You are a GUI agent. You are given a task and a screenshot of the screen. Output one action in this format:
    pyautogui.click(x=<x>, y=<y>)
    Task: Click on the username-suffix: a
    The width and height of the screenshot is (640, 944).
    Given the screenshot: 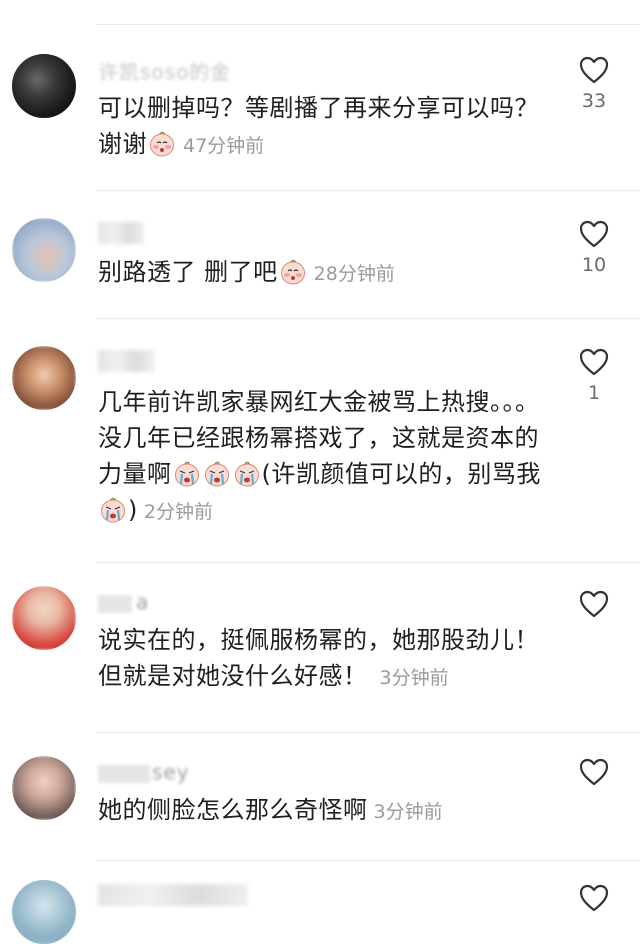 What is the action you would take?
    pyautogui.click(x=143, y=602)
    